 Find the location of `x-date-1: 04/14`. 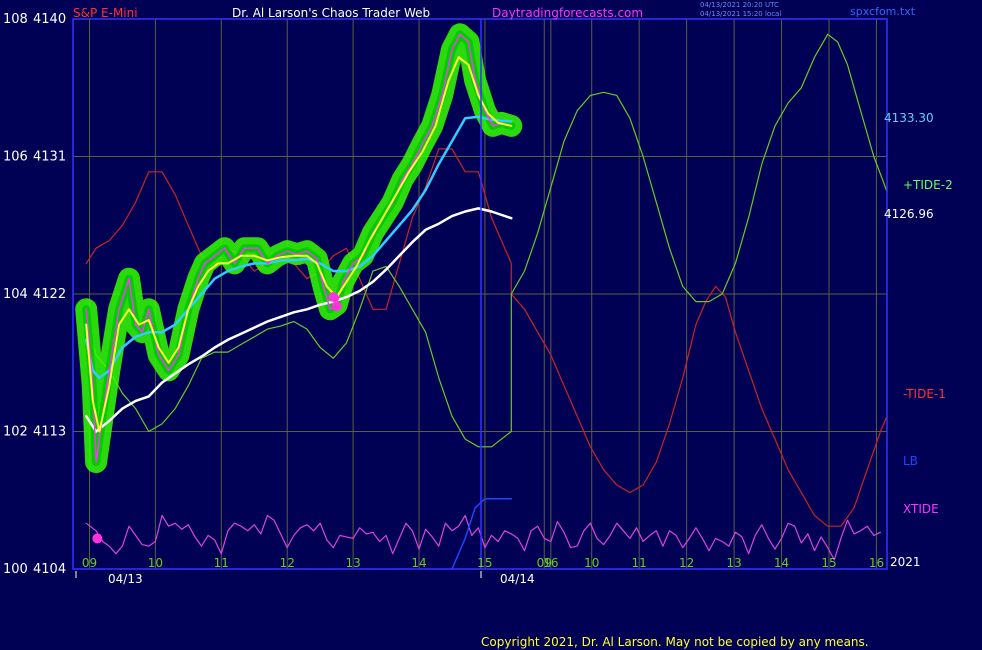

x-date-1: 04/14 is located at coordinates (517, 579).